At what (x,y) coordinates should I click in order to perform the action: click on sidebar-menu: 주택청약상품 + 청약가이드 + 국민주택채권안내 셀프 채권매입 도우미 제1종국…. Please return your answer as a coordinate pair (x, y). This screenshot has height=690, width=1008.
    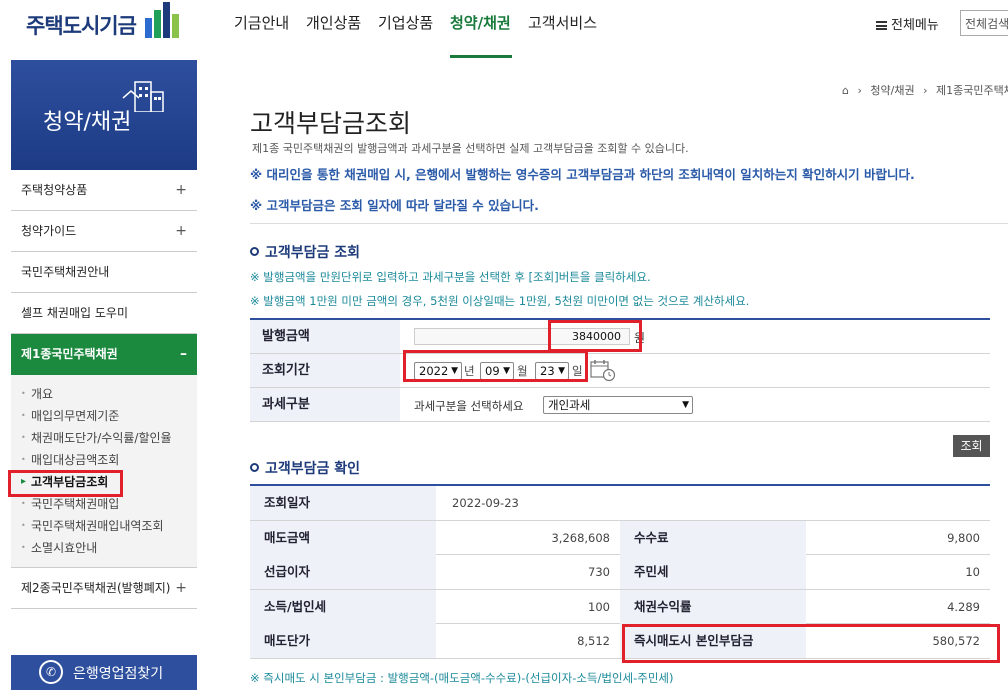
    Looking at the image, I should click on (104, 389).